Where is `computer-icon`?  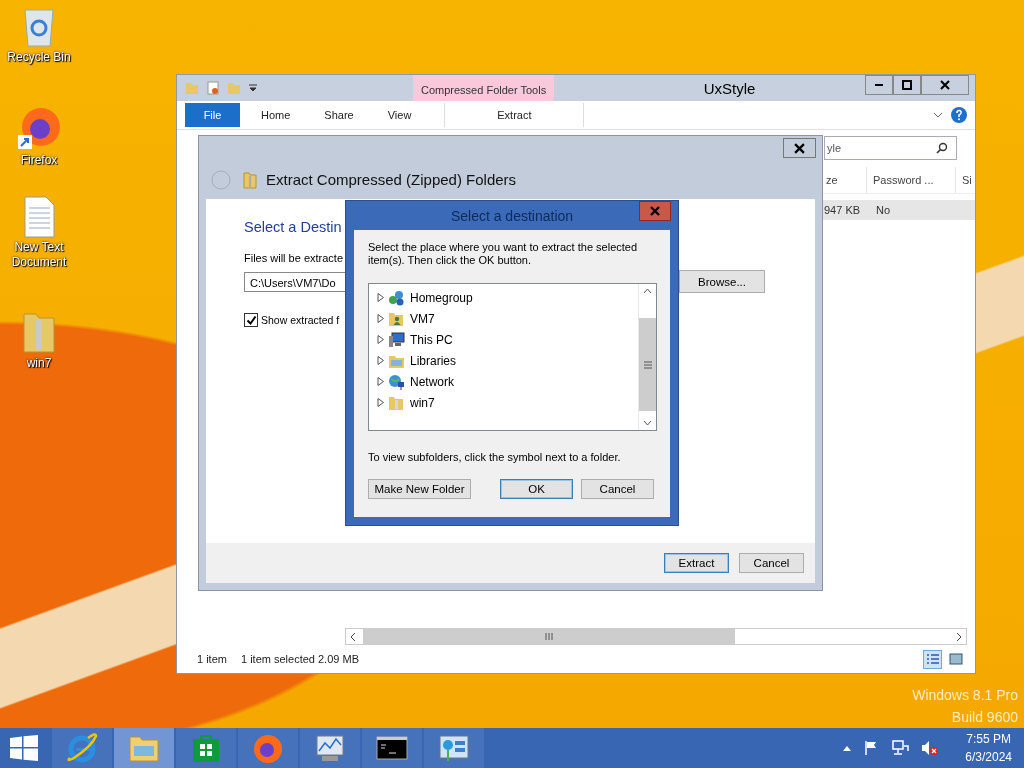
computer-icon is located at coordinates (396, 339).